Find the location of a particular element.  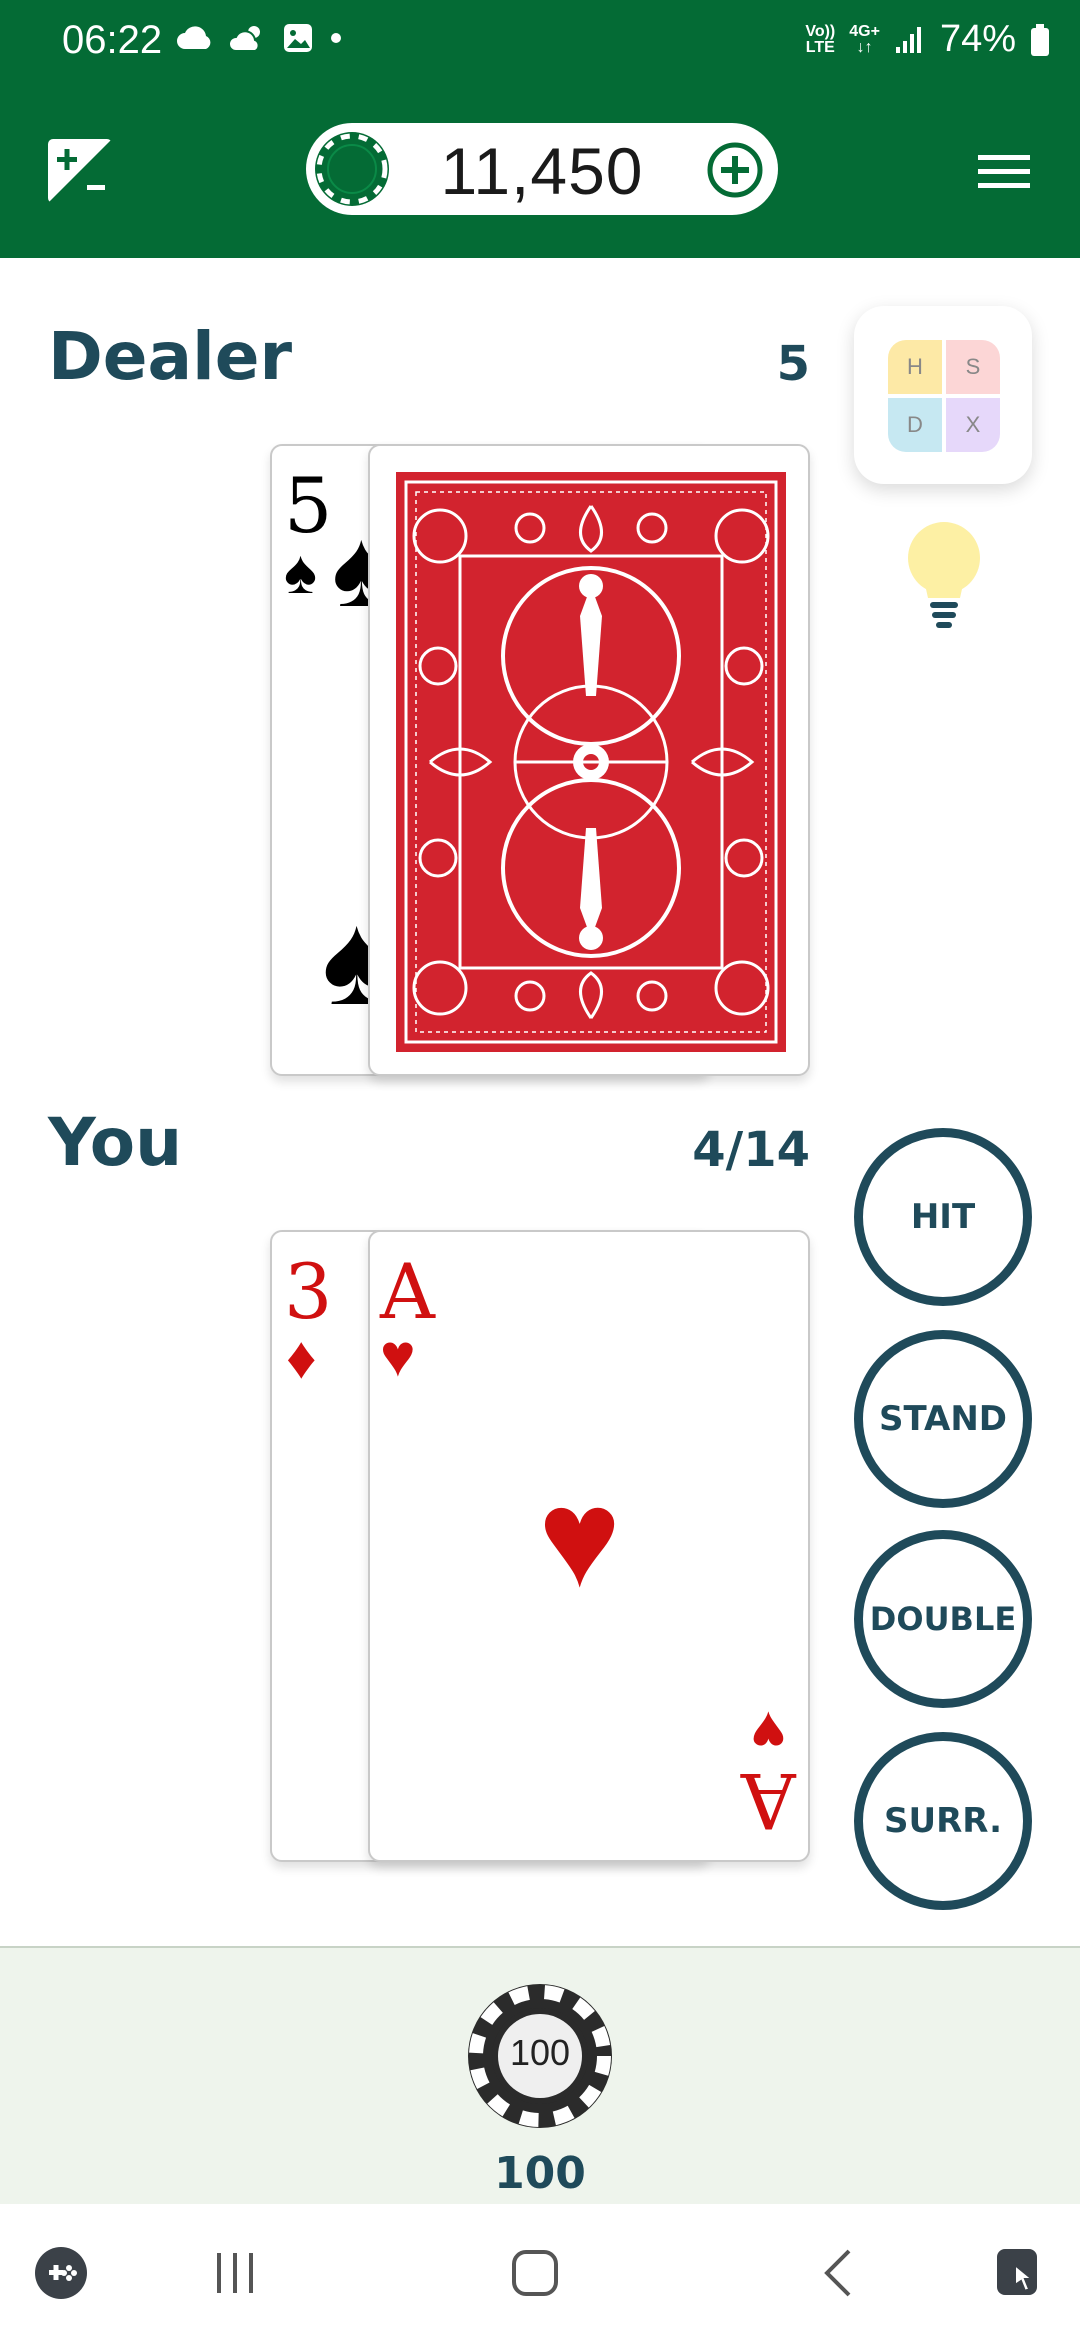

hint-cell-stand: S is located at coordinates (973, 367).